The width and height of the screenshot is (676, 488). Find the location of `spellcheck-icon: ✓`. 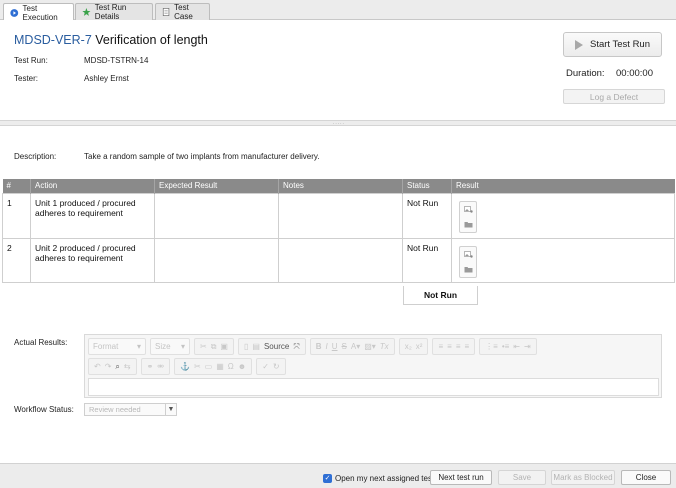

spellcheck-icon: ✓ is located at coordinates (265, 366).